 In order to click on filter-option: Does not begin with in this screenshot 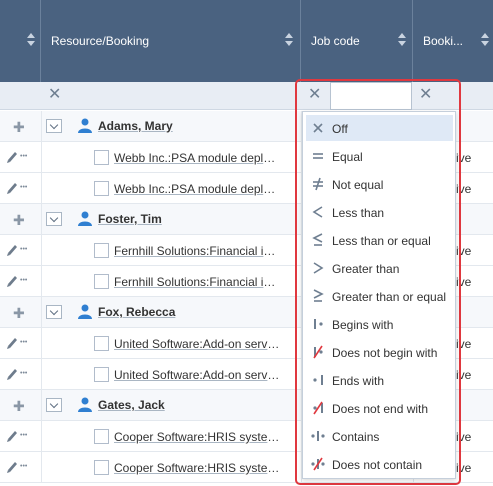, I will do `click(379, 352)`.